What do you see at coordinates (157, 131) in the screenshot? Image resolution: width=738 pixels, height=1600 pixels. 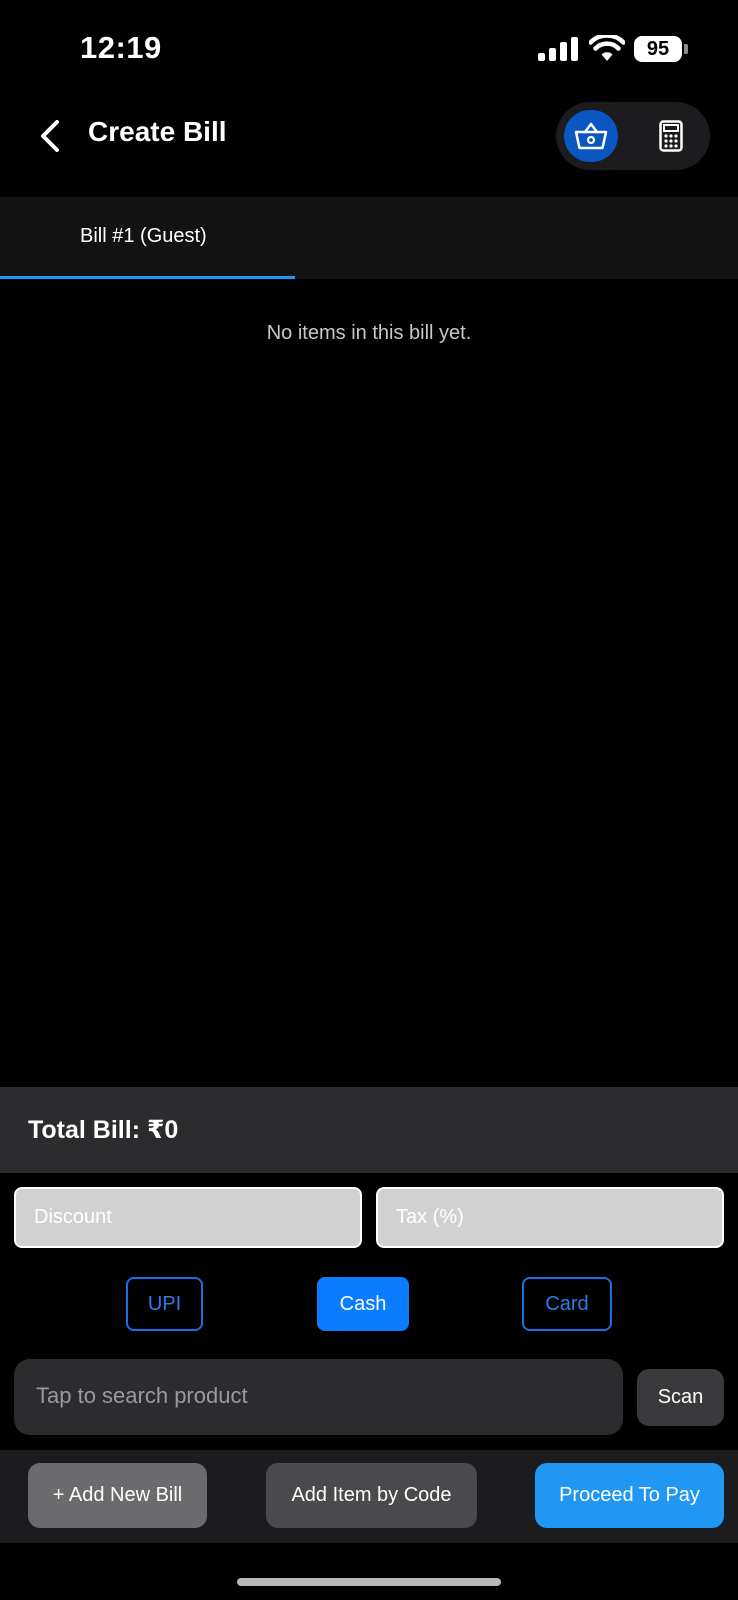 I see `page-title: Create Bill` at bounding box center [157, 131].